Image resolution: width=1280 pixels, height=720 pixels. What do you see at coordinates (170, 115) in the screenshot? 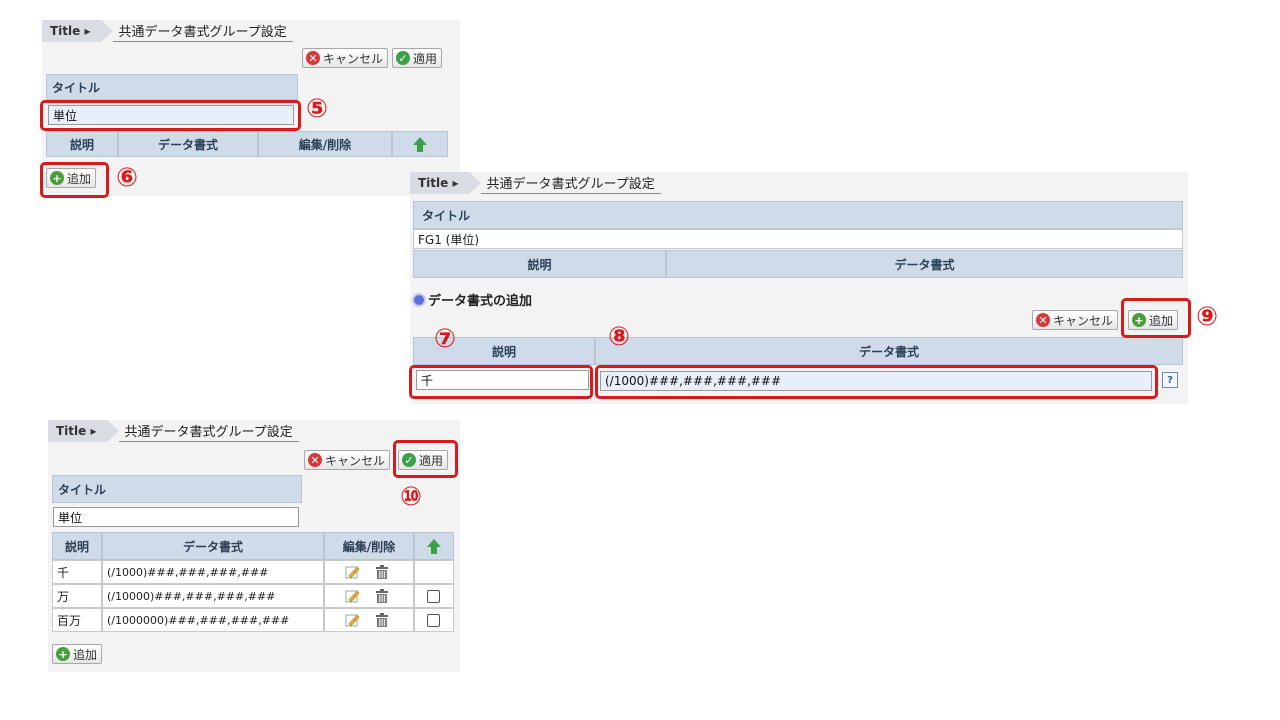
I see `highlight-title-input` at bounding box center [170, 115].